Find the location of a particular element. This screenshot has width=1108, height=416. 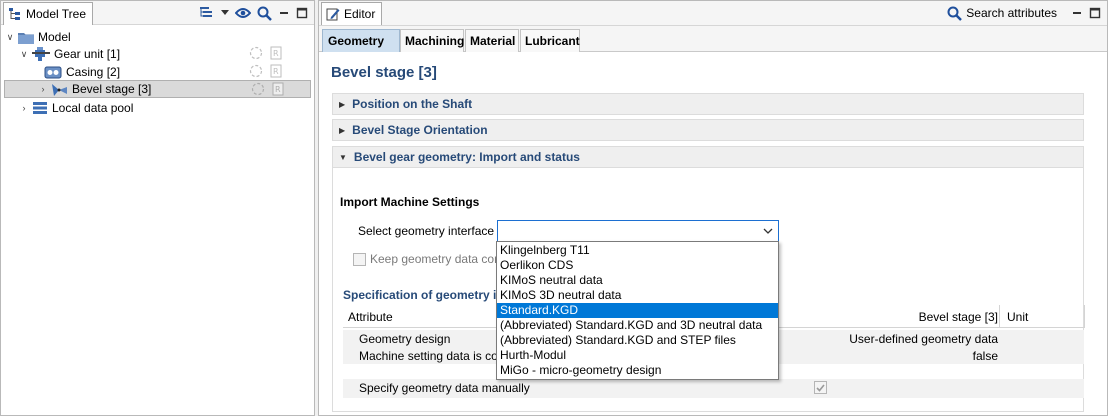

tree-item-label: Model is located at coordinates (54, 37).